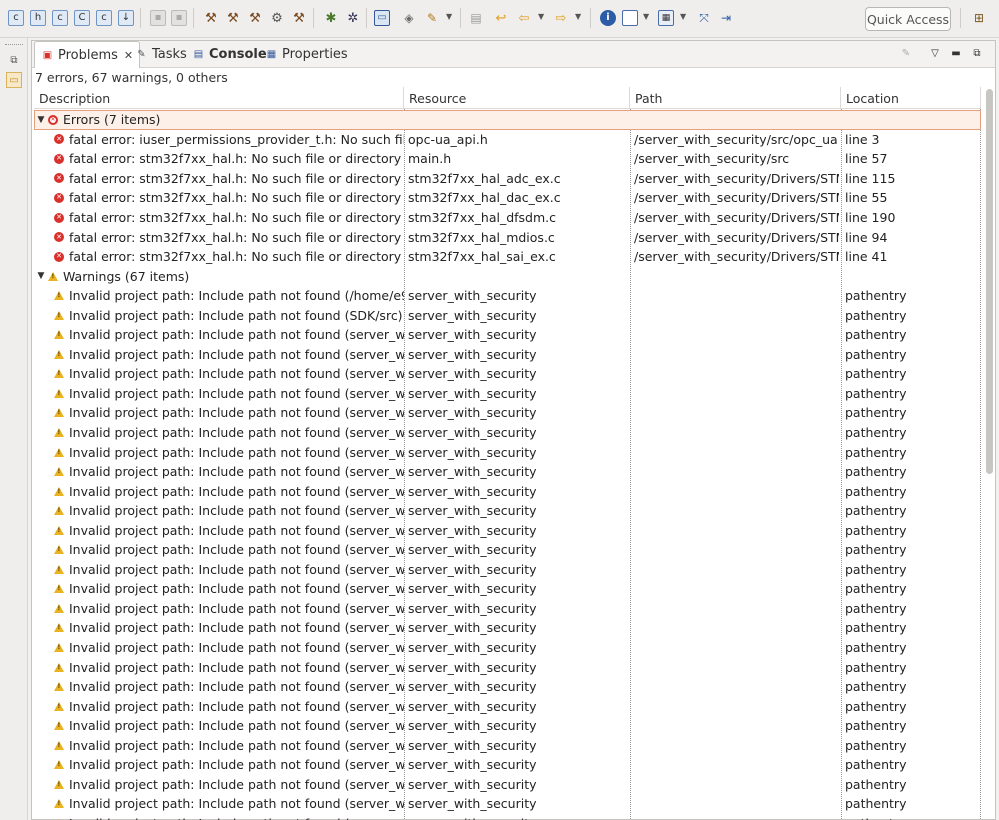  What do you see at coordinates (14, 80) in the screenshot?
I see `minimized-view-icon: ▭` at bounding box center [14, 80].